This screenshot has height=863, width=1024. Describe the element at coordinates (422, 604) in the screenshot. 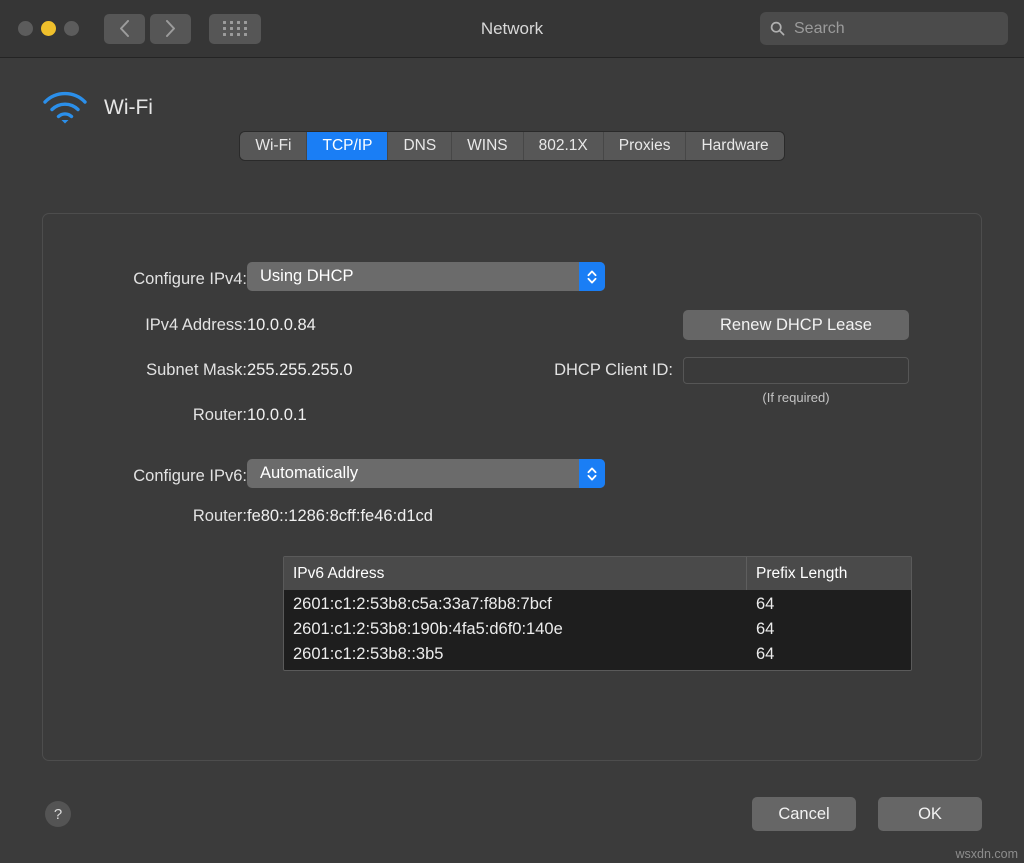

I see `cell-ipv6-address: 2601:c1:2:53b8:c5a:33a7:f8b8:7bcf` at that location.